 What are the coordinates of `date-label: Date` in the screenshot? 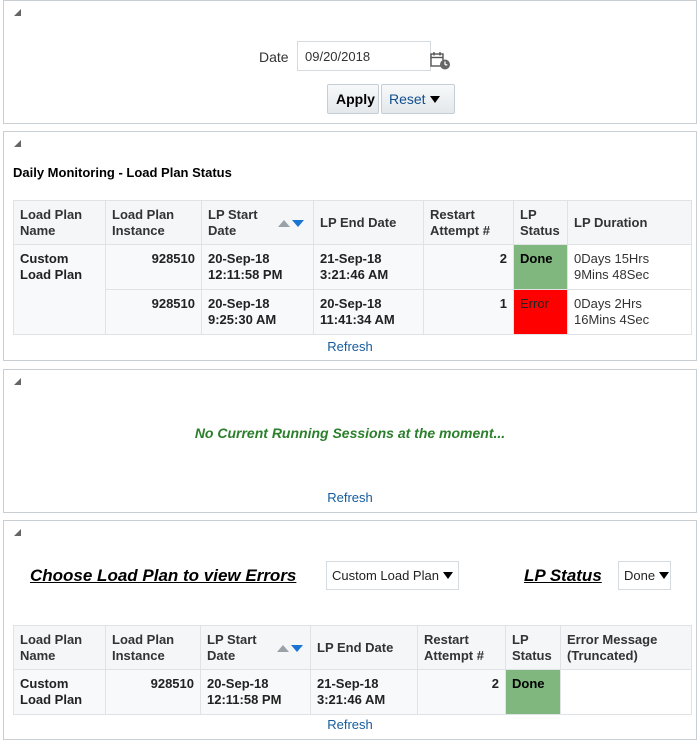 It's located at (274, 57).